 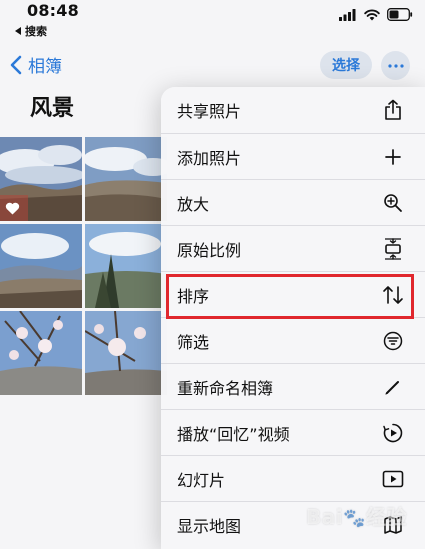 I want to click on status-icons, so click(x=376, y=15).